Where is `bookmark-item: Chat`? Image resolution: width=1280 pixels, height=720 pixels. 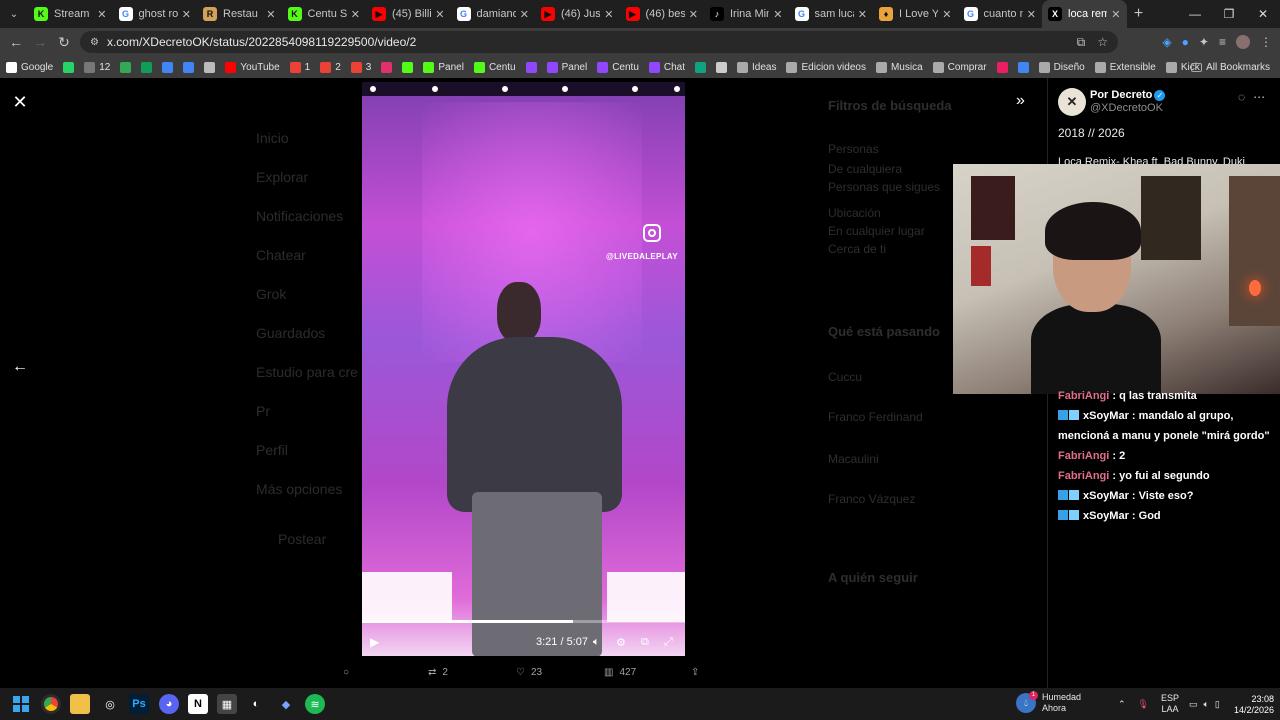 bookmark-item: Chat is located at coordinates (666, 67).